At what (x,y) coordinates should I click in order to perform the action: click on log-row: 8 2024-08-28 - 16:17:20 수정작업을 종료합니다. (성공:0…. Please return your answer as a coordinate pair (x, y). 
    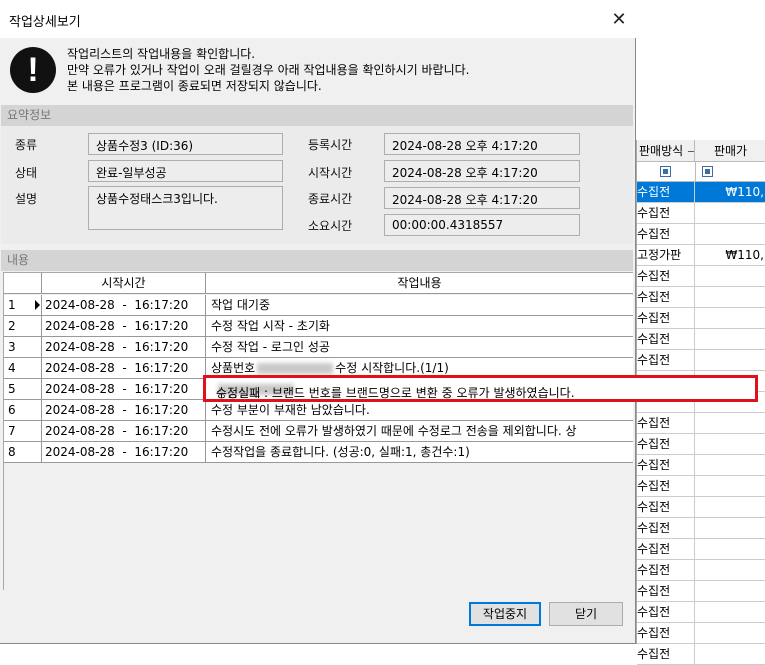
    Looking at the image, I should click on (318, 452).